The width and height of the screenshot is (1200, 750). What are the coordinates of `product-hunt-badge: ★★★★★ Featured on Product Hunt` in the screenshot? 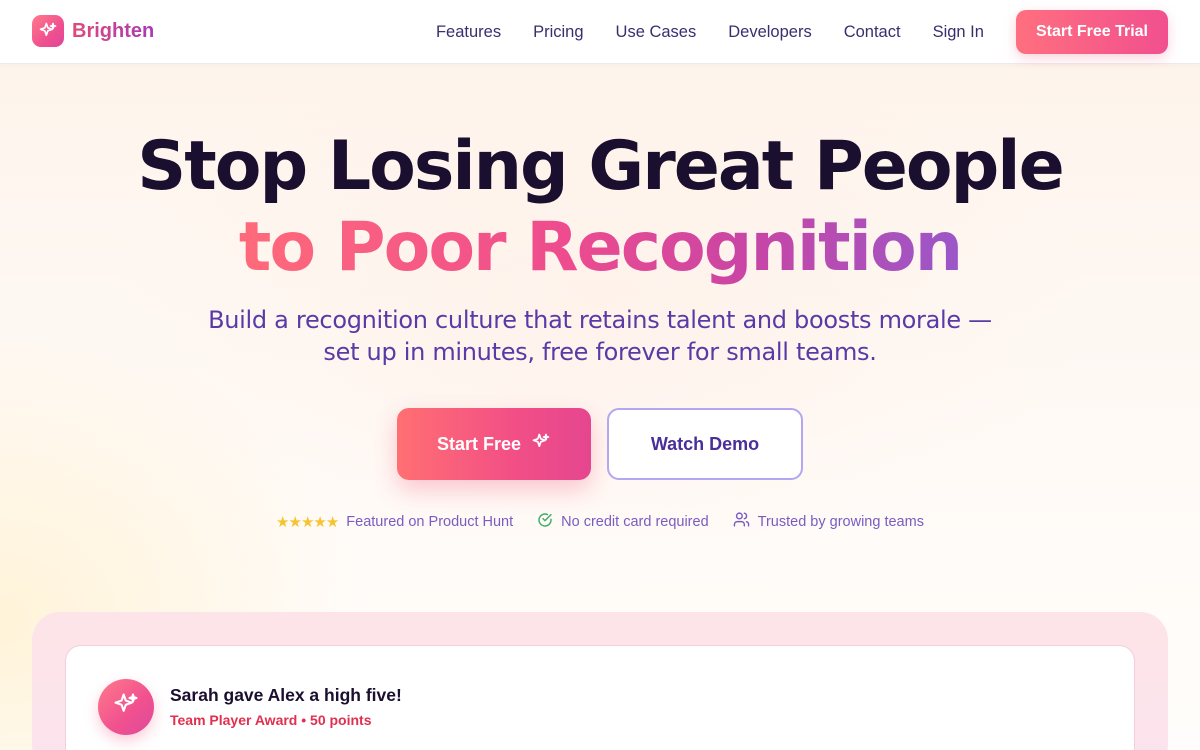 It's located at (394, 522).